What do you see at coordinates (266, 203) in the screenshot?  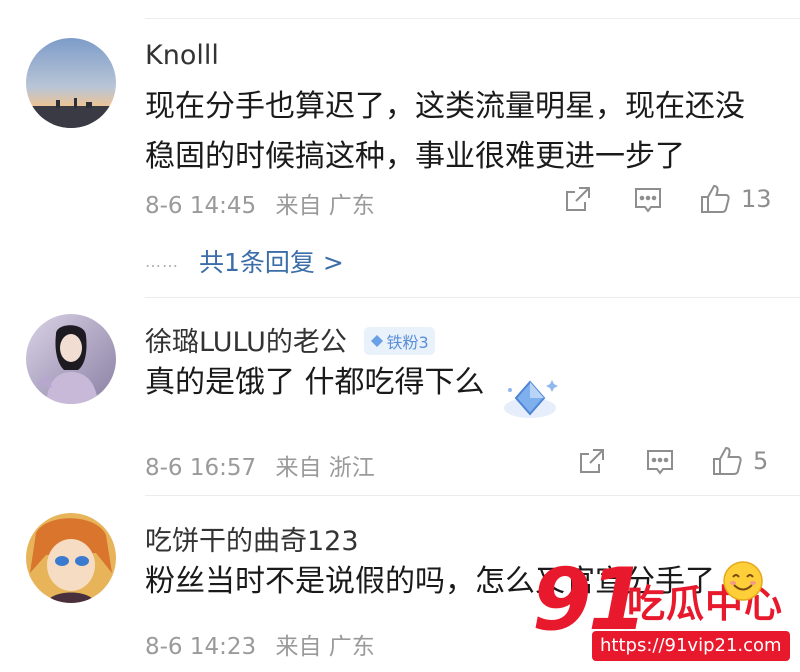 I see `comment-meta: 8-6 14:45 来自 广东` at bounding box center [266, 203].